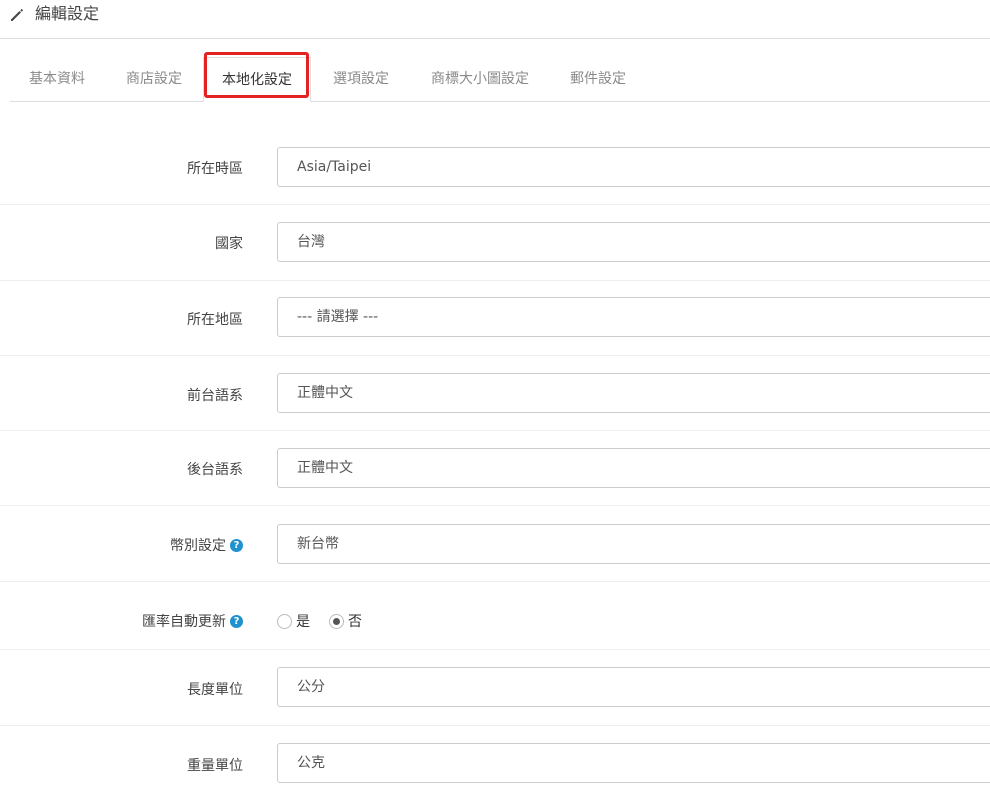 The width and height of the screenshot is (990, 810). What do you see at coordinates (154, 79) in the screenshot?
I see `tab-store-settings: 商店設定` at bounding box center [154, 79].